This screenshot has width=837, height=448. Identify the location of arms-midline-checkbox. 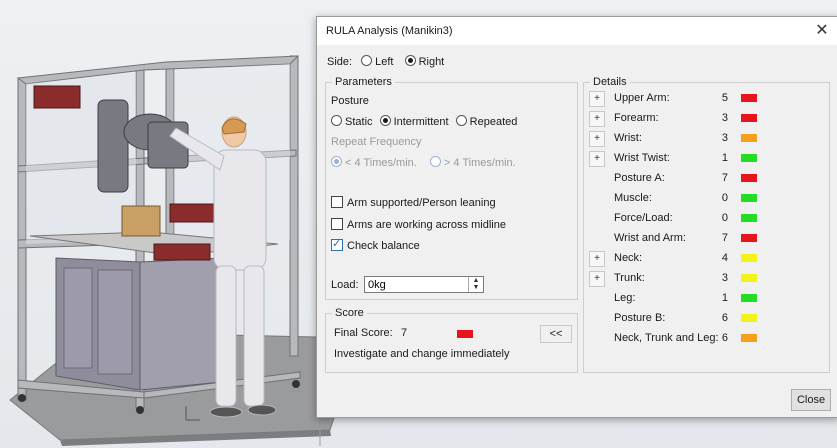
(337, 224).